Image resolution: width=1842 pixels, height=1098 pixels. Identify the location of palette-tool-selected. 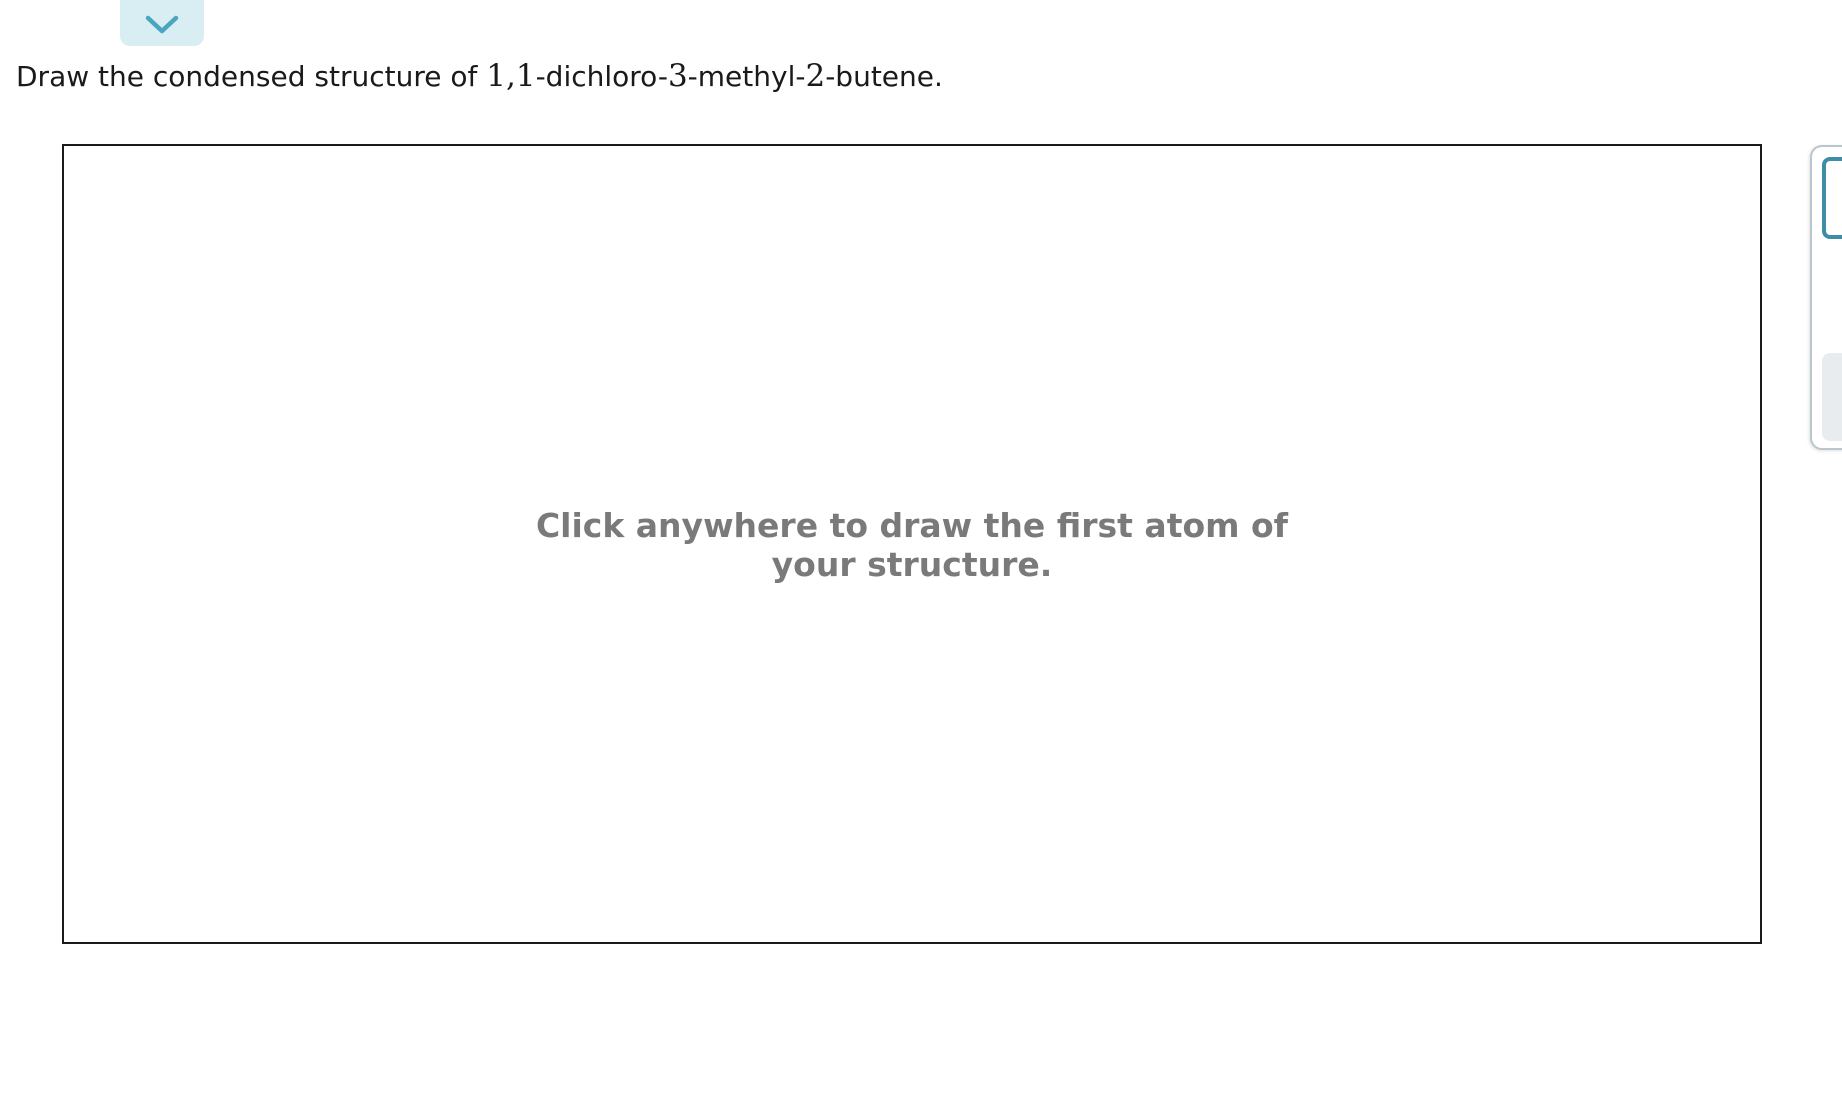
(1832, 198).